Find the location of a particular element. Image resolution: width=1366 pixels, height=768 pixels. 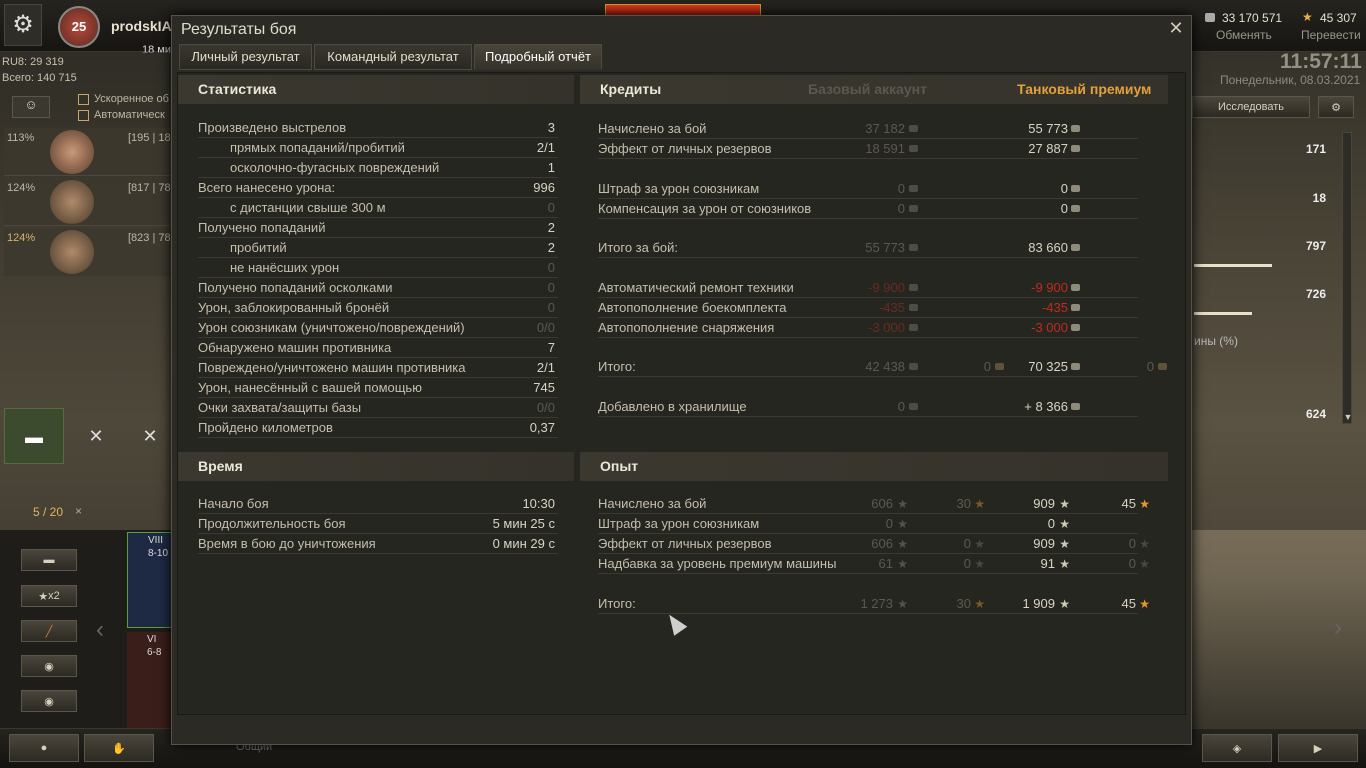

x2-label: x2 is located at coordinates (54, 596).